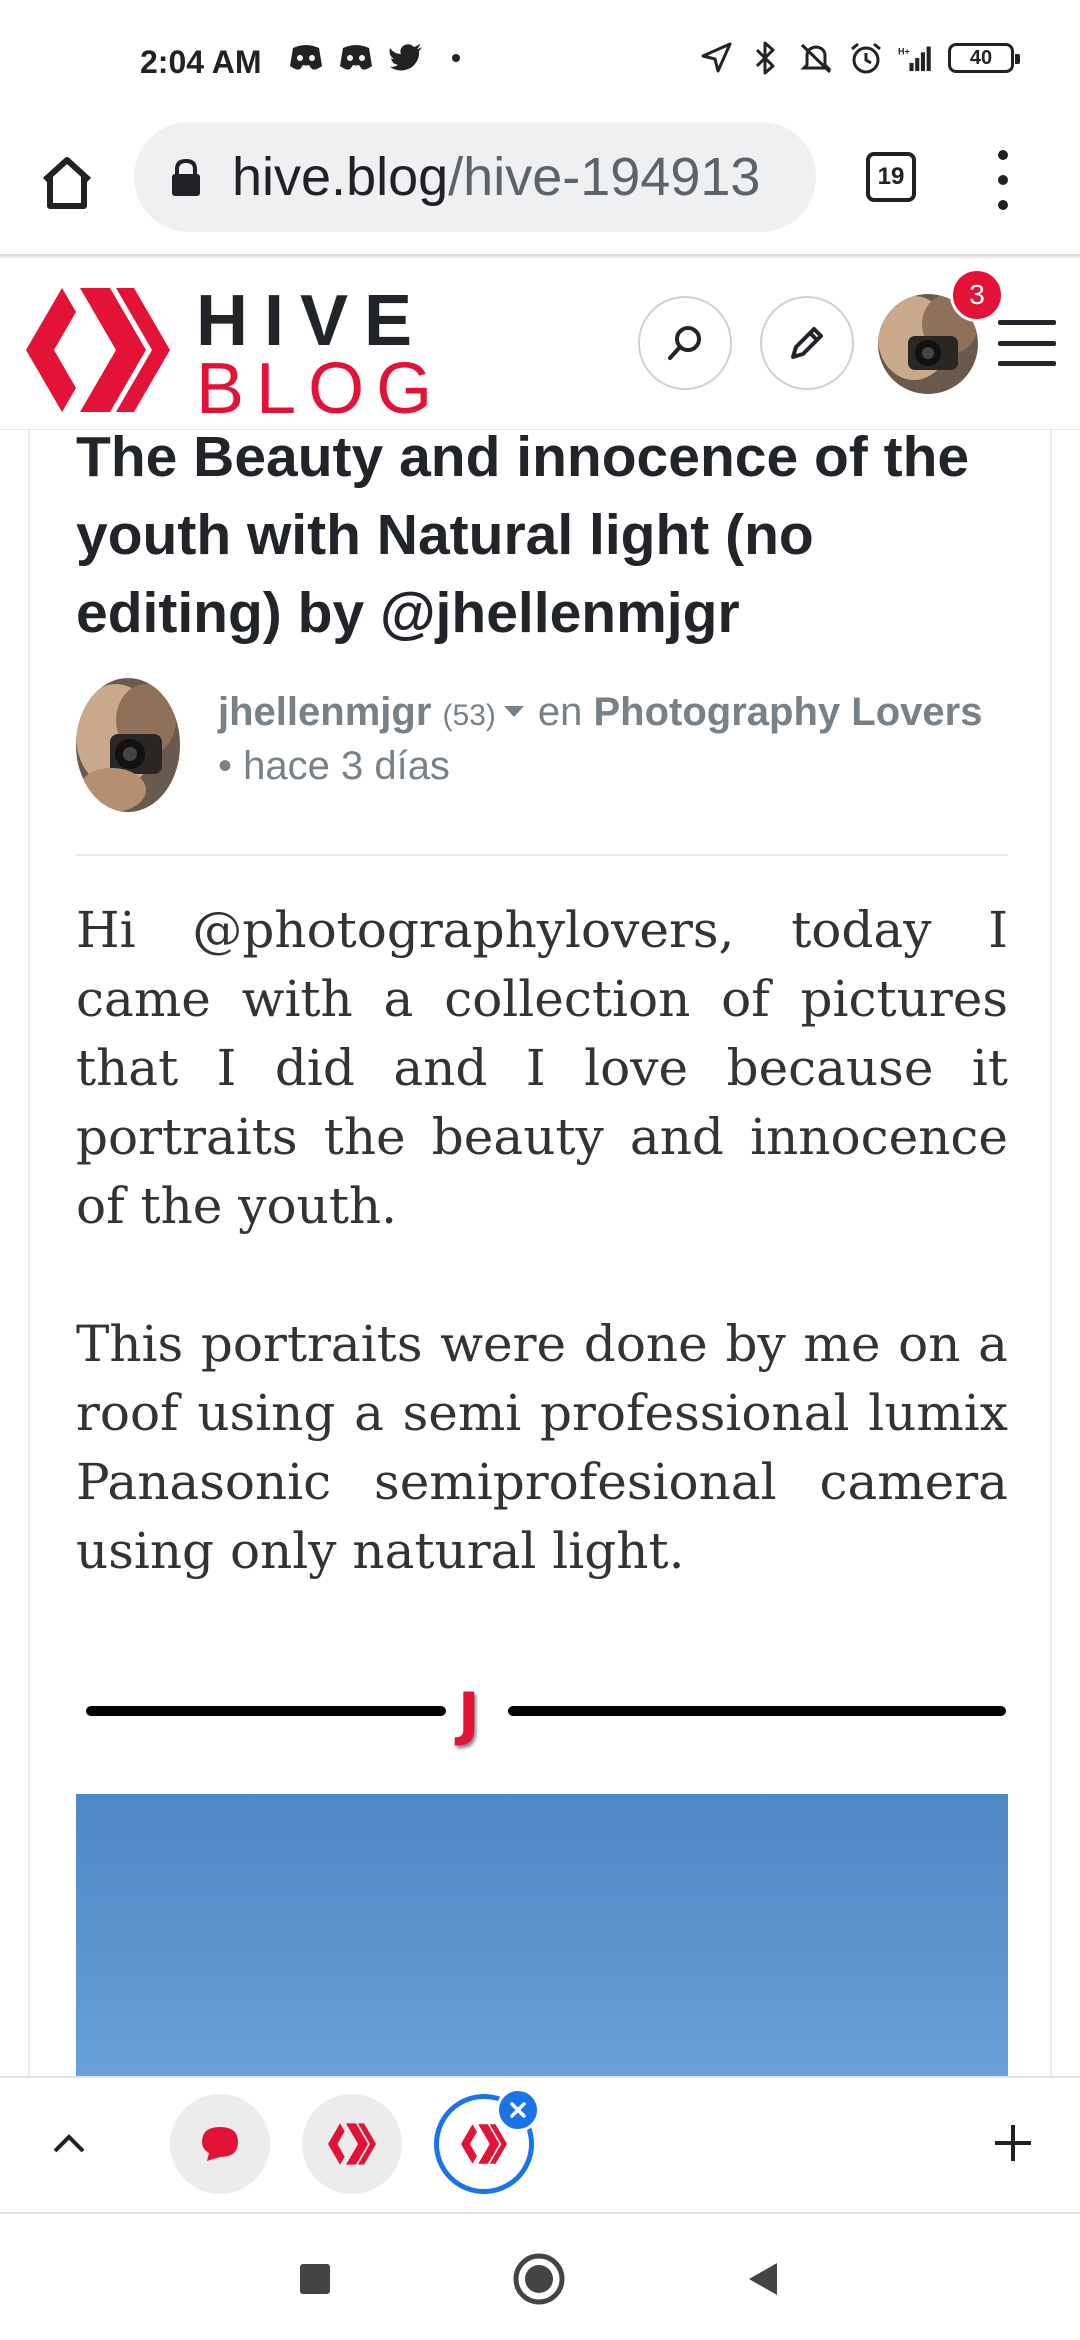 The width and height of the screenshot is (1080, 2340). I want to click on new-tab-button, so click(1013, 2143).